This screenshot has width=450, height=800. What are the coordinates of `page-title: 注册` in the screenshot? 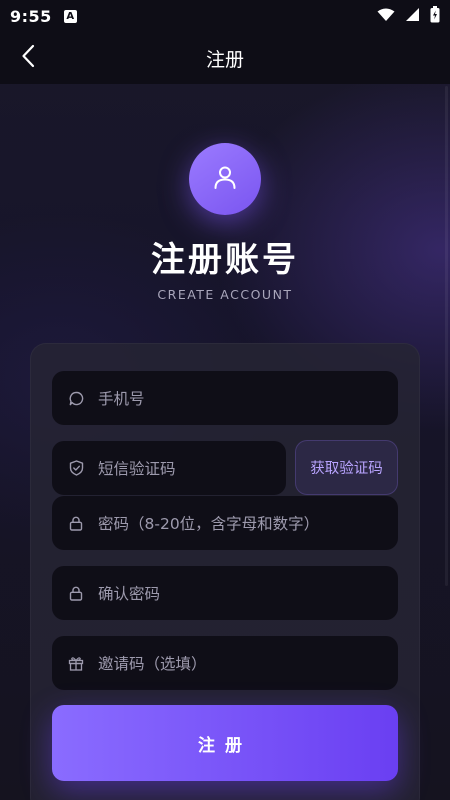 It's located at (224, 59).